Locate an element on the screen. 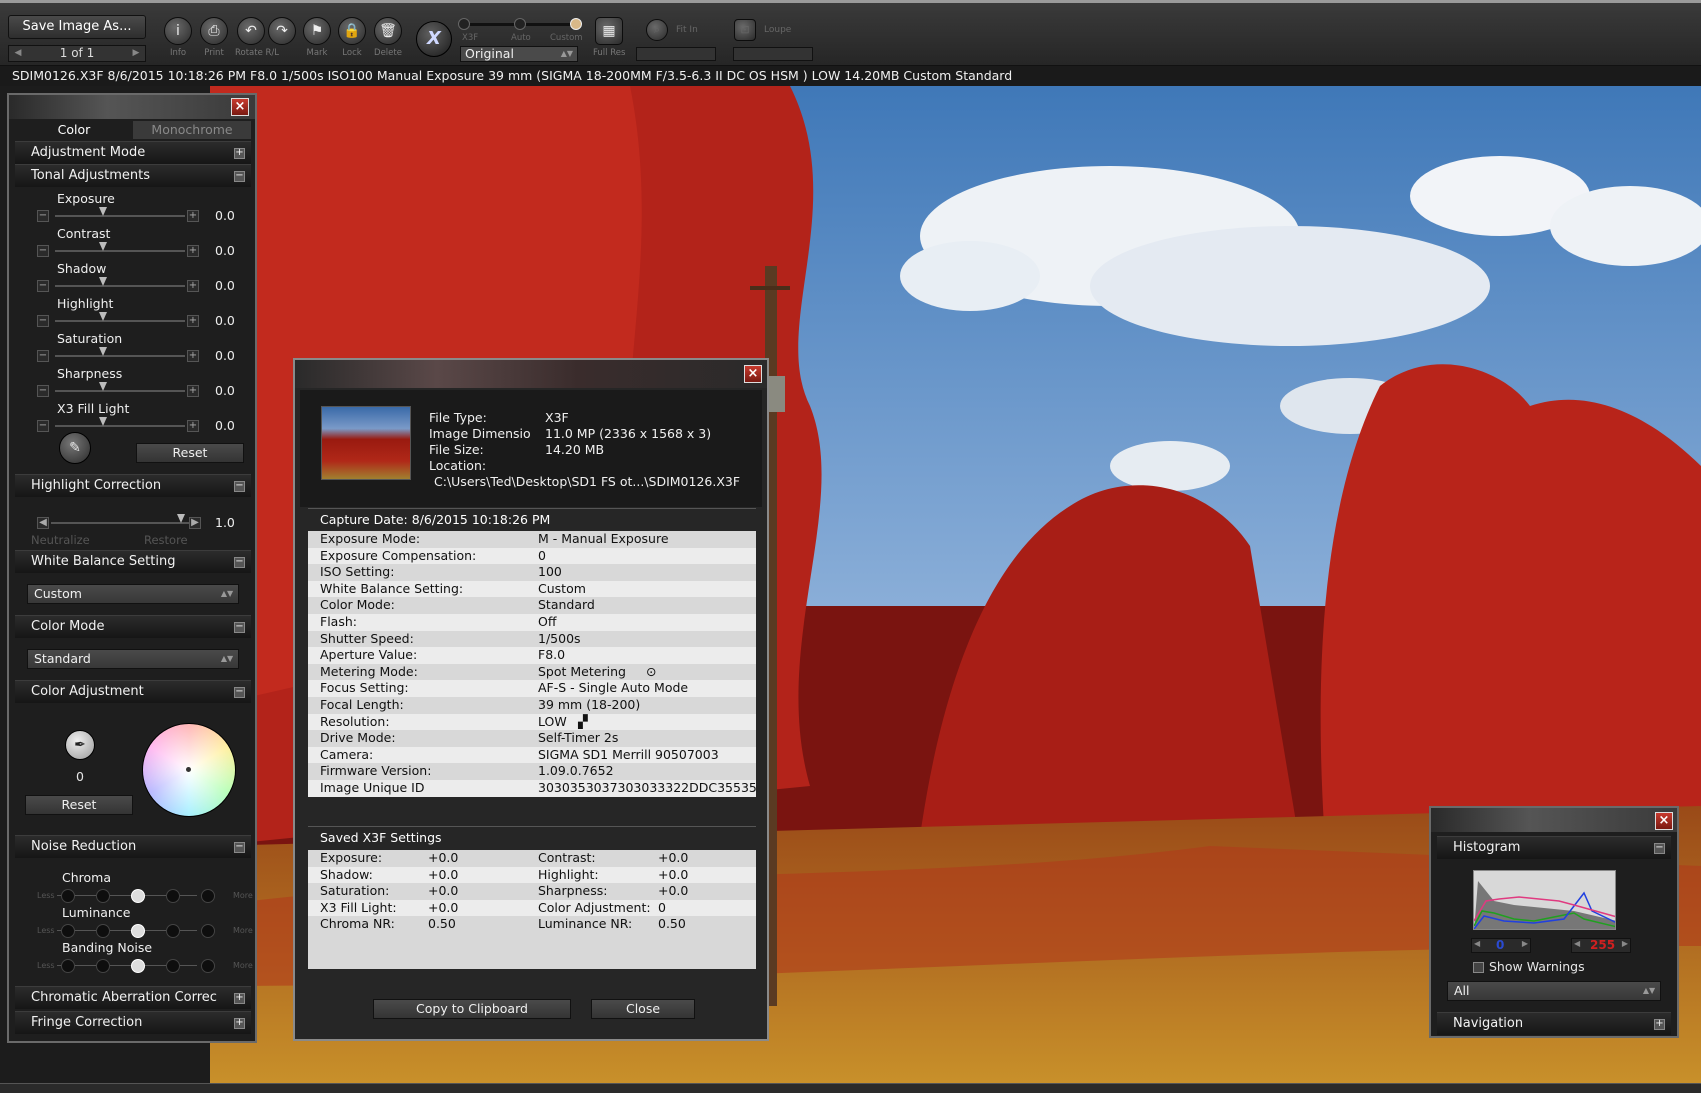 The image size is (1701, 1093). highlight-correction-slider: ◀ ▶ 1.0 is located at coordinates (139, 522).